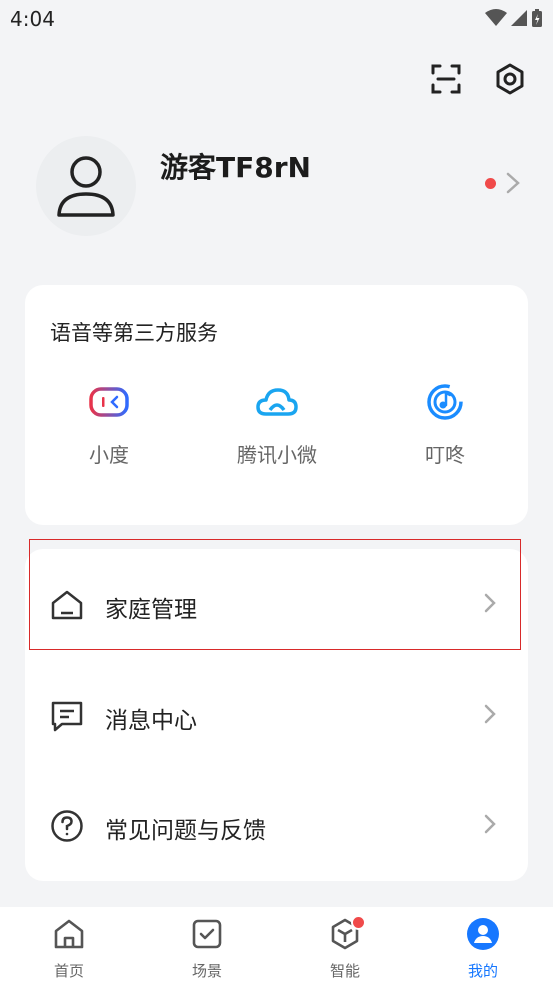 This screenshot has width=553, height=984. What do you see at coordinates (151, 610) in the screenshot?
I see `menu-item-label: 家庭管理` at bounding box center [151, 610].